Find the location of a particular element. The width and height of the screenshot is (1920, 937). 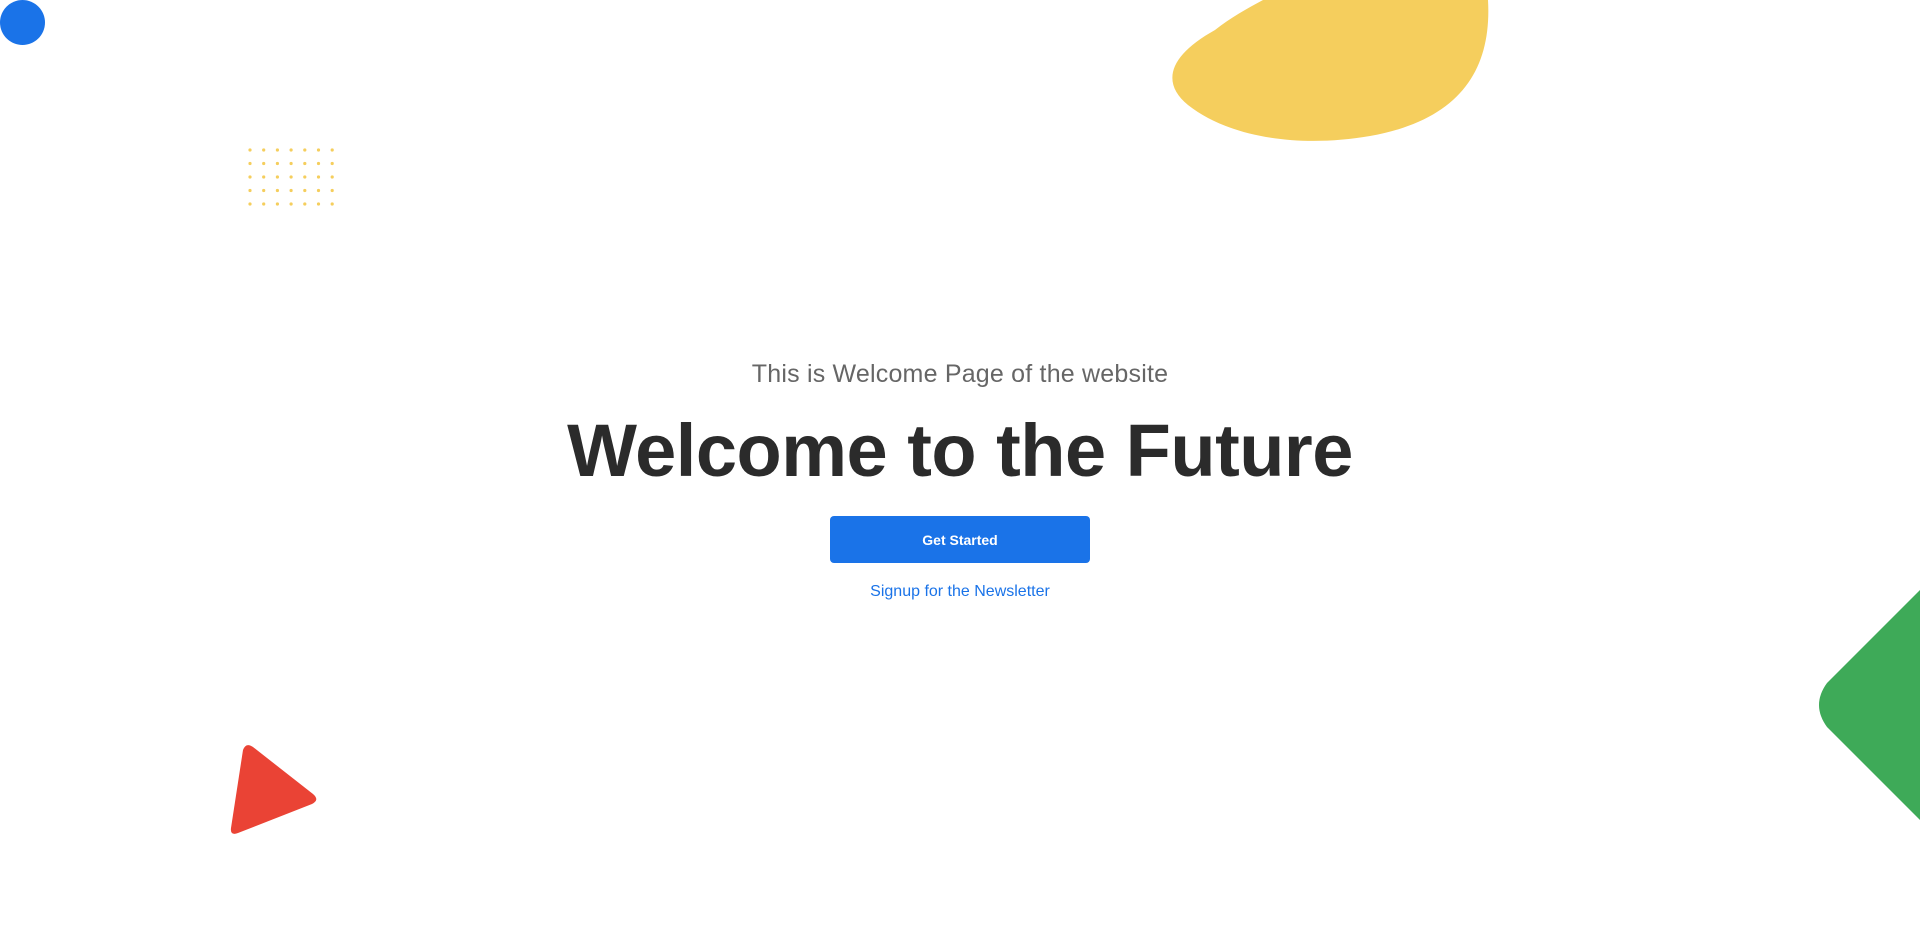

dot-grid-decoration is located at coordinates (291, 177).